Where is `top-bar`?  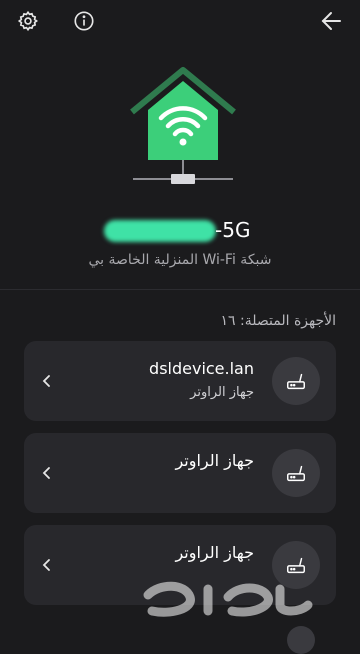 top-bar is located at coordinates (180, 22).